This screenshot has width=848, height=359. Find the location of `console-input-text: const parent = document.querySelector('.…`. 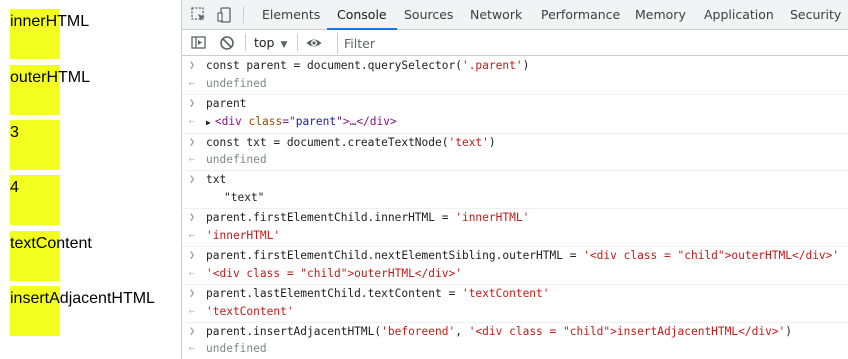

console-input-text: const parent = document.querySelector('.… is located at coordinates (368, 65).